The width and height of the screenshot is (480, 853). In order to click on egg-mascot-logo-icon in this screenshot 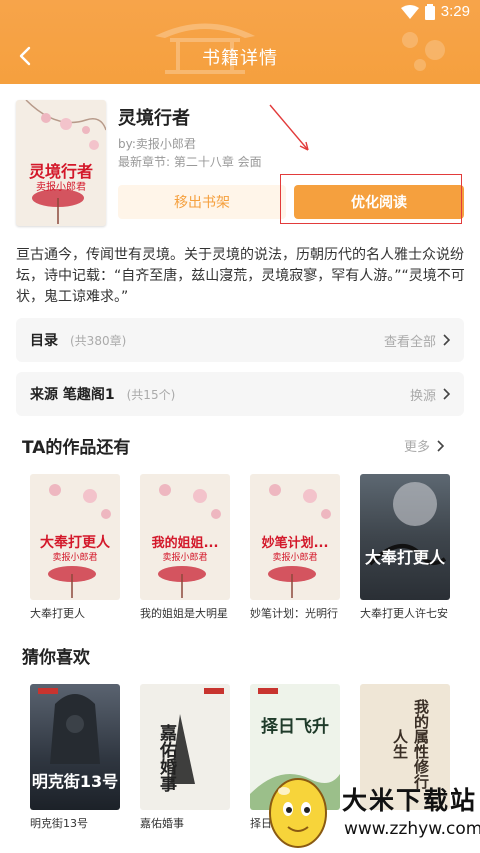, I will do `click(298, 813)`.